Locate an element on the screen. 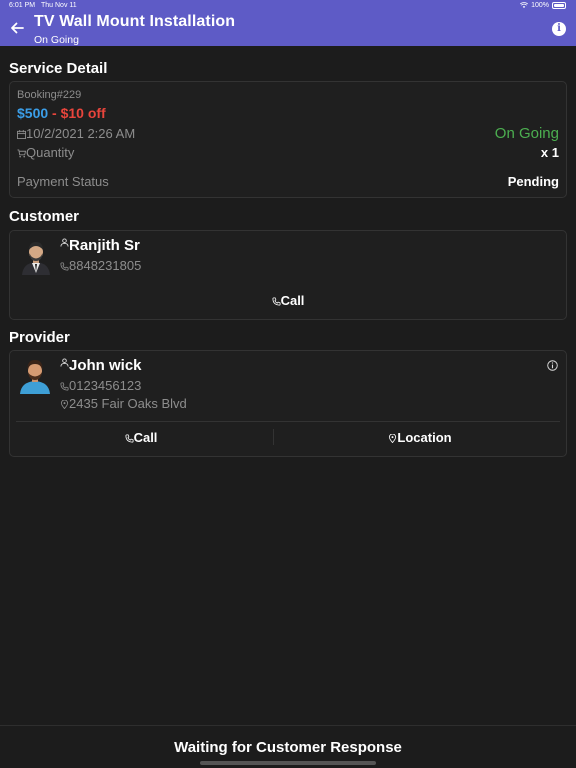  bottom-status-bar: Waiting for Customer Response is located at coordinates (288, 746).